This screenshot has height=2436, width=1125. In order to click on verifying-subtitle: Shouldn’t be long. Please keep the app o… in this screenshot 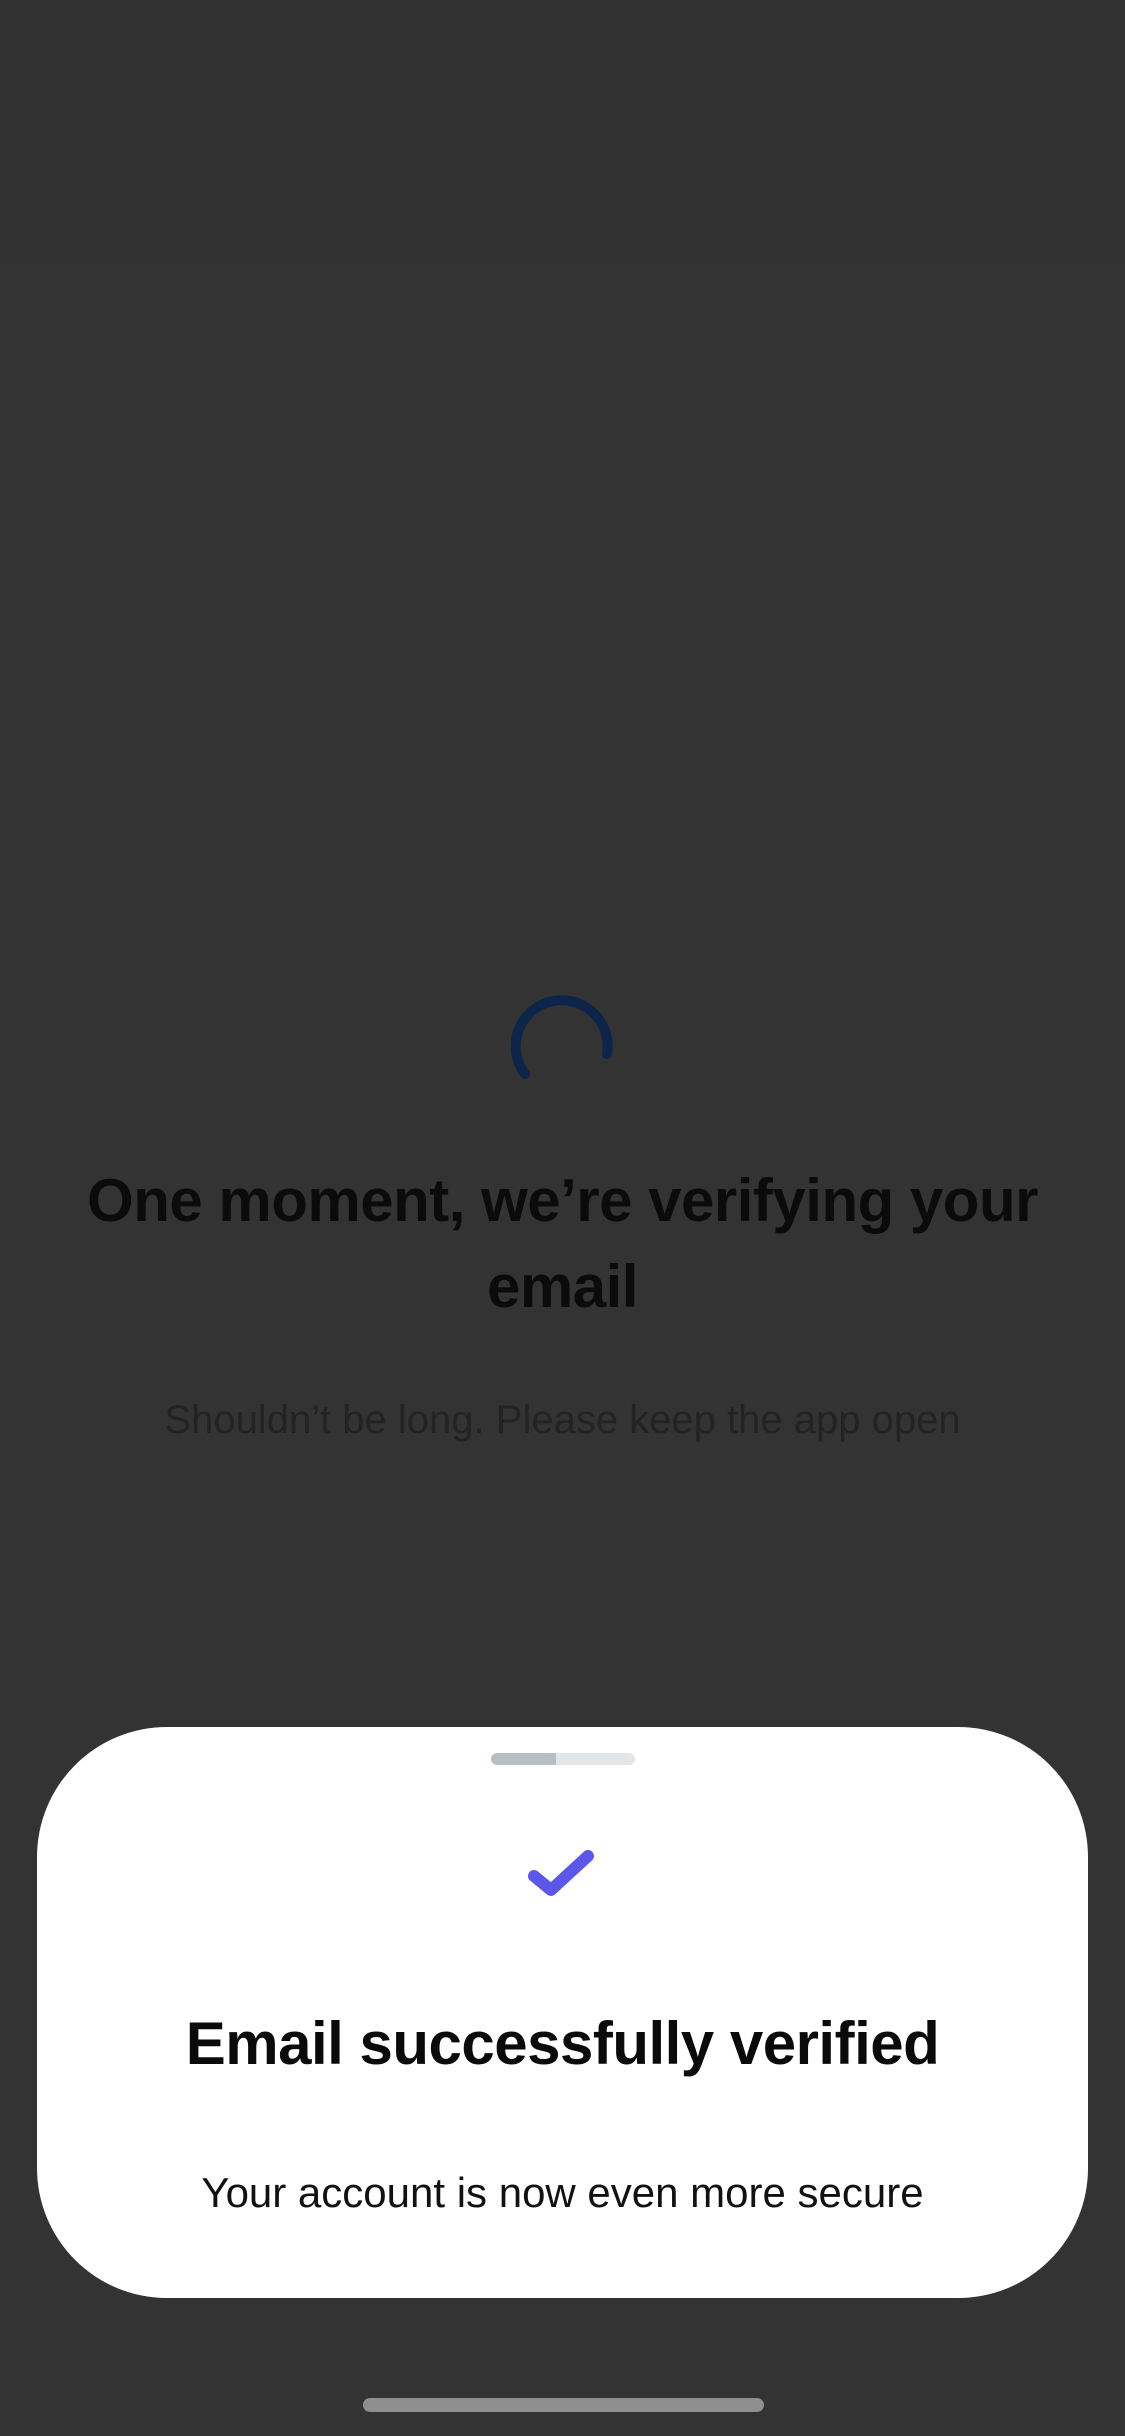, I will do `click(562, 1420)`.